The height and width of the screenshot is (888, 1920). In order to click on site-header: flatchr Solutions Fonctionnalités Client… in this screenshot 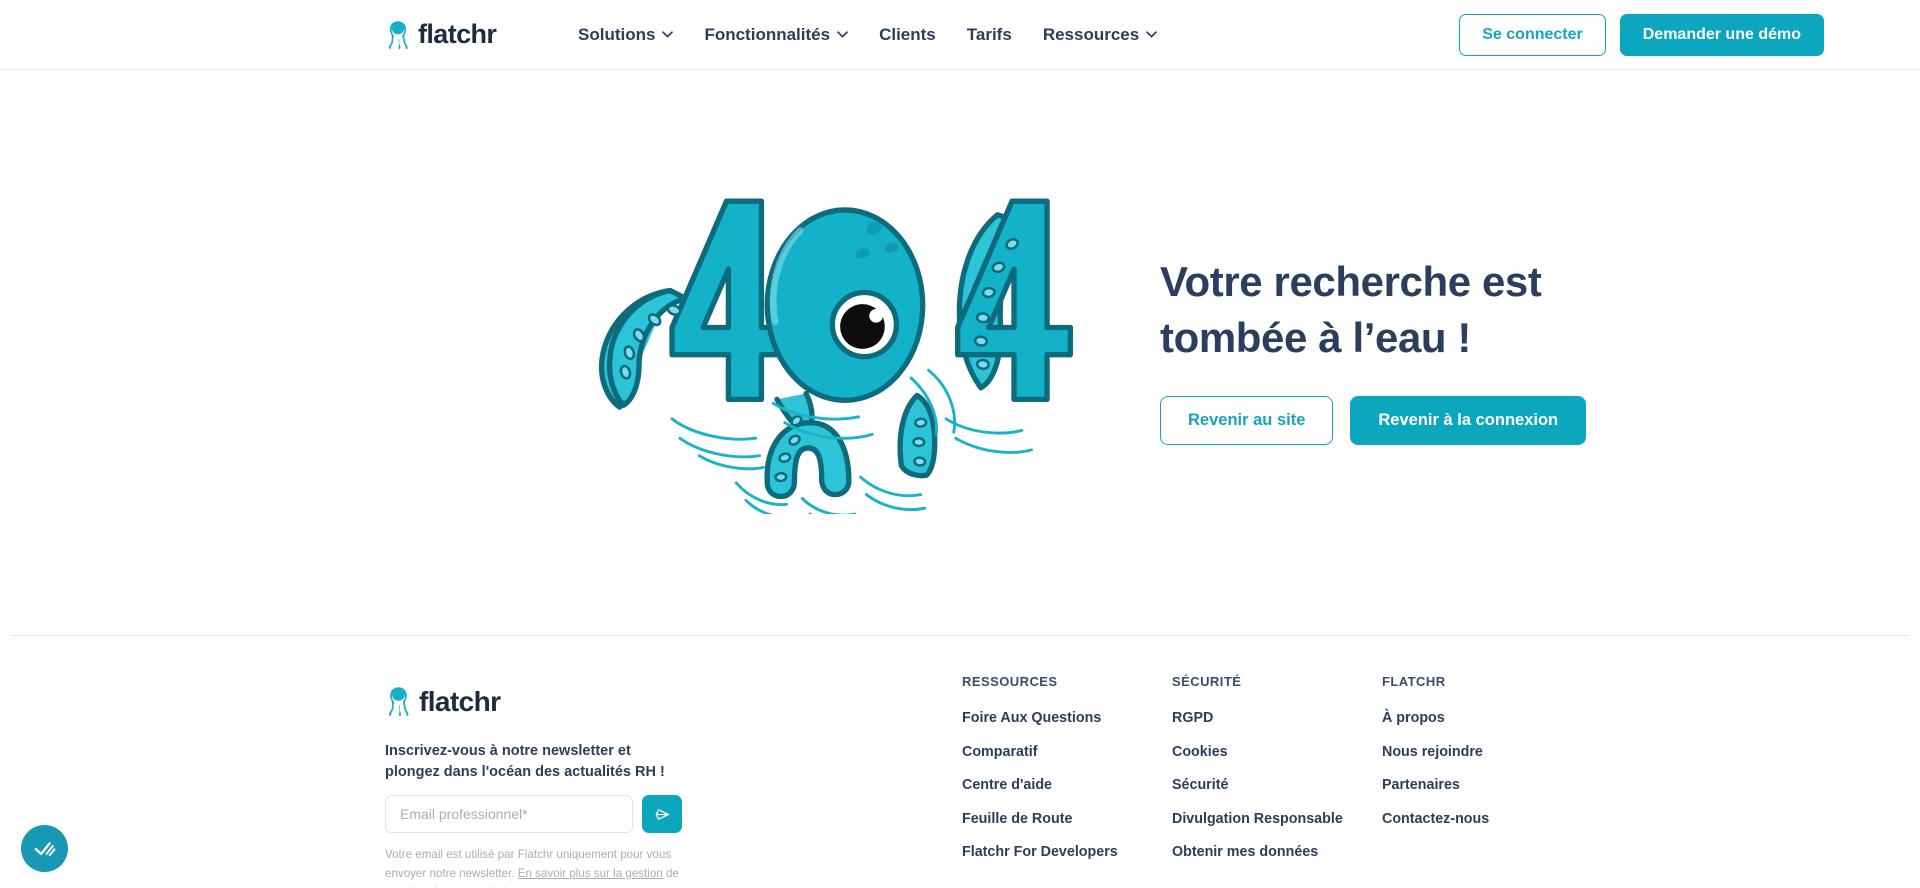, I will do `click(960, 35)`.